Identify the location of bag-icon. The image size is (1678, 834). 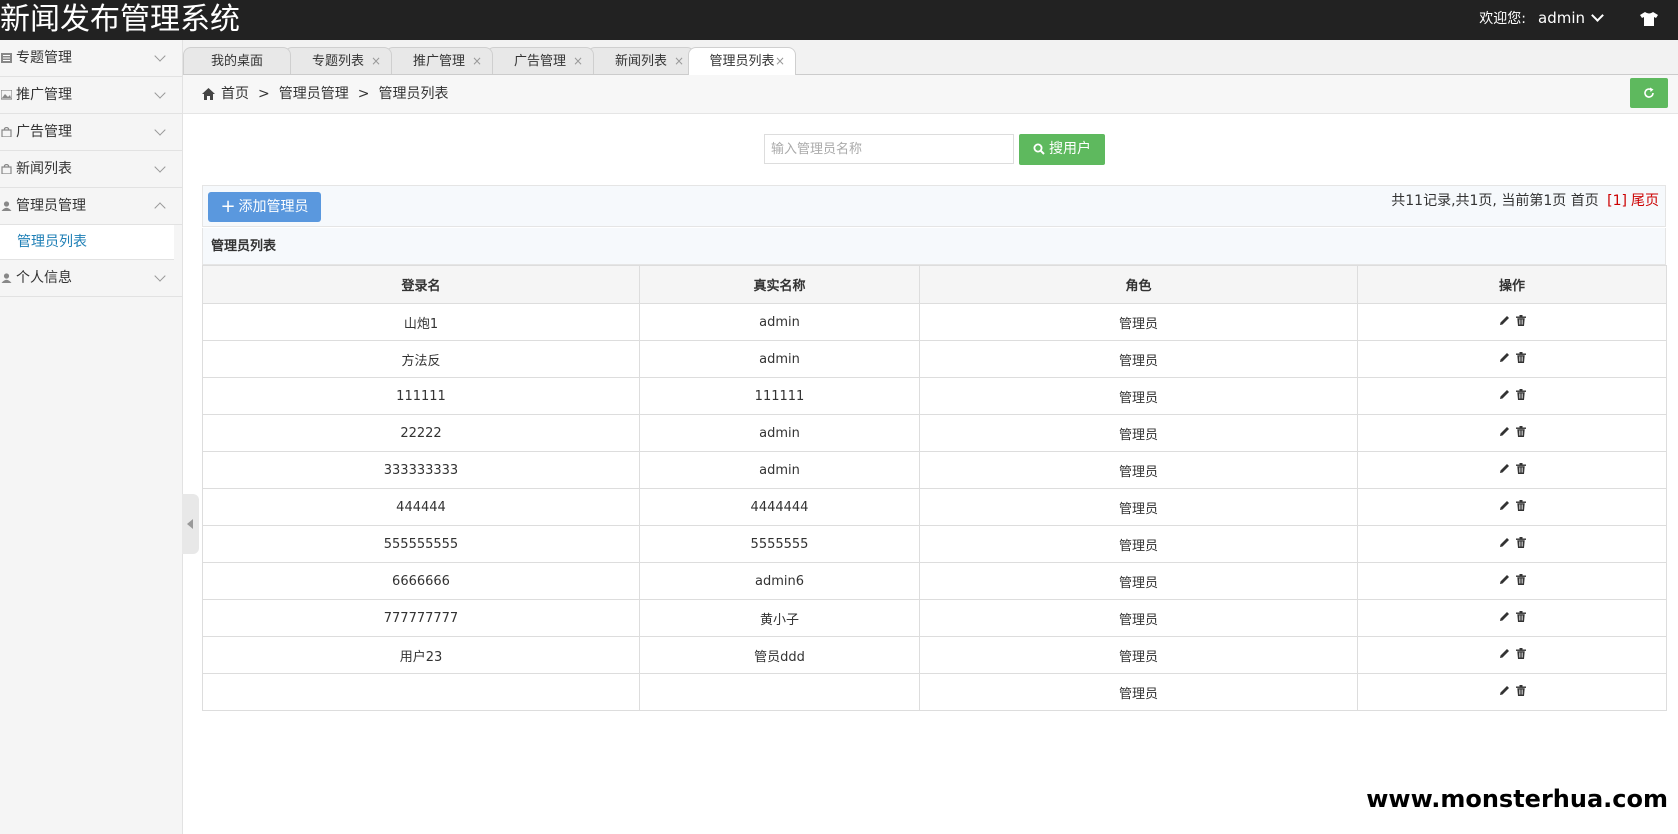
(6, 132).